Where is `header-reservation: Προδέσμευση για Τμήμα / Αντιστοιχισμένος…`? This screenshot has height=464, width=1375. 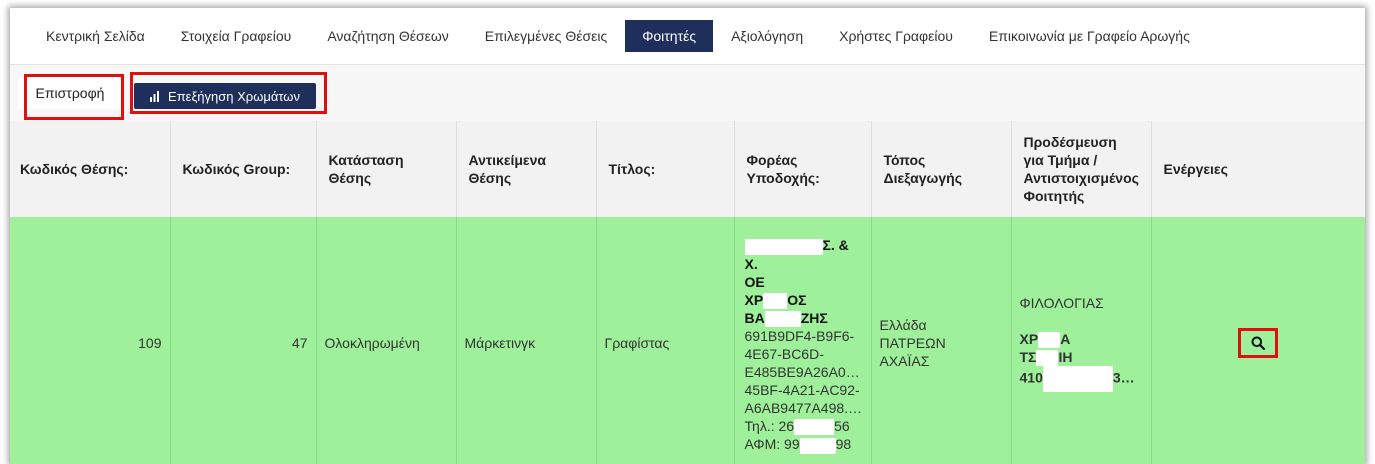 header-reservation: Προδέσμευση για Τμήμα / Αντιστοιχισμένος… is located at coordinates (1080, 169).